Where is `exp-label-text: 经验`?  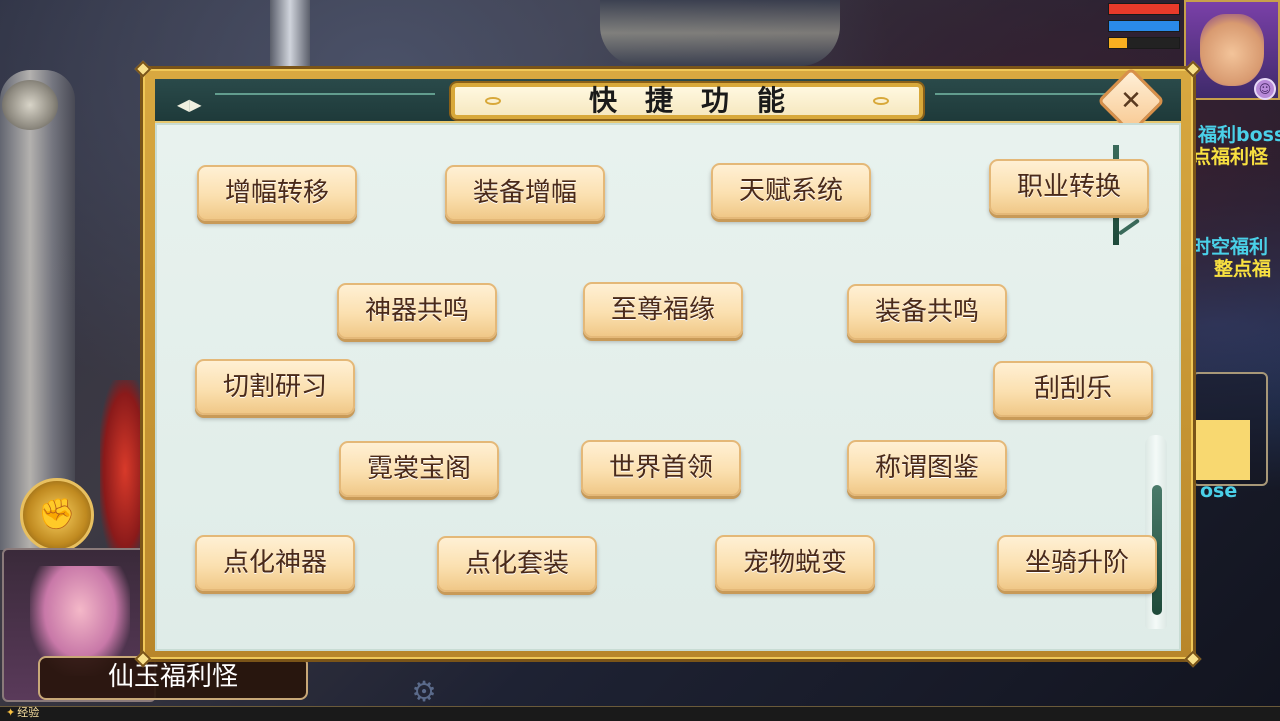 exp-label-text: 经验 is located at coordinates (28, 712).